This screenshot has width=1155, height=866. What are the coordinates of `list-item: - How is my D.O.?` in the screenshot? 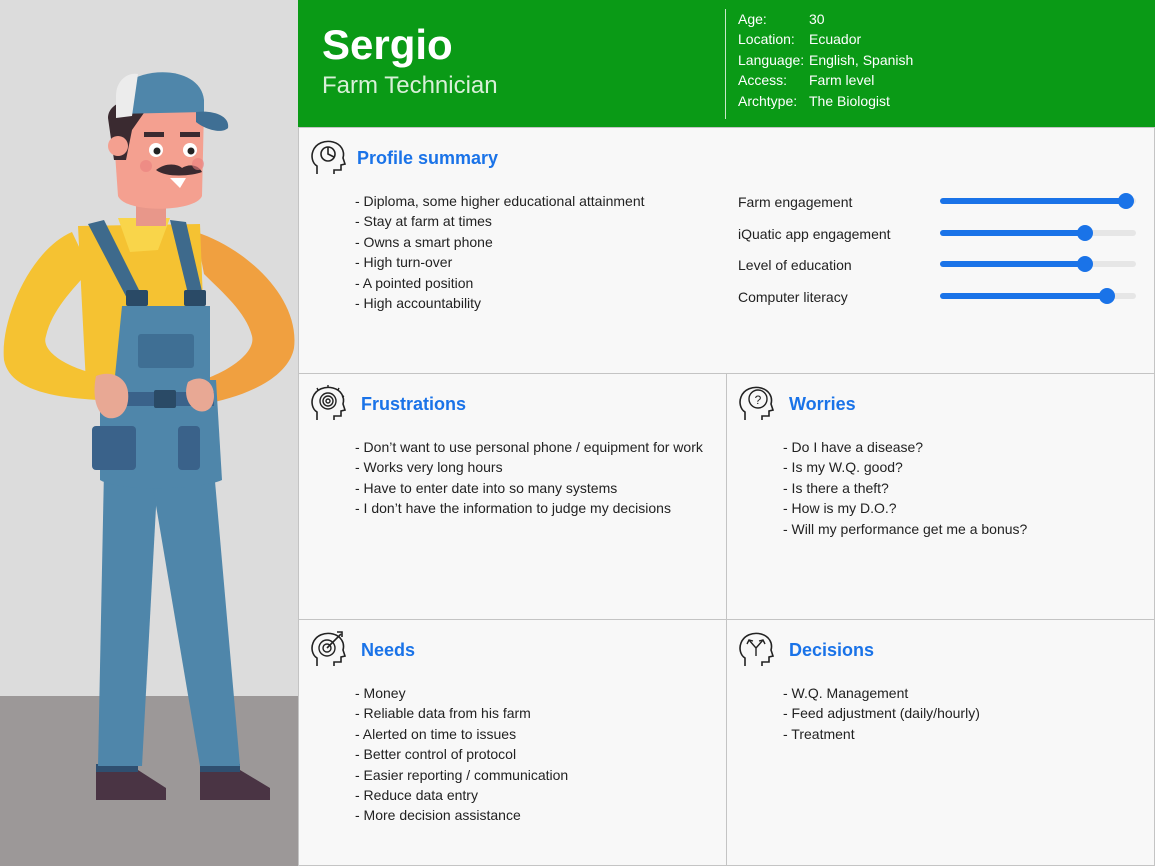 It's located at (840, 508).